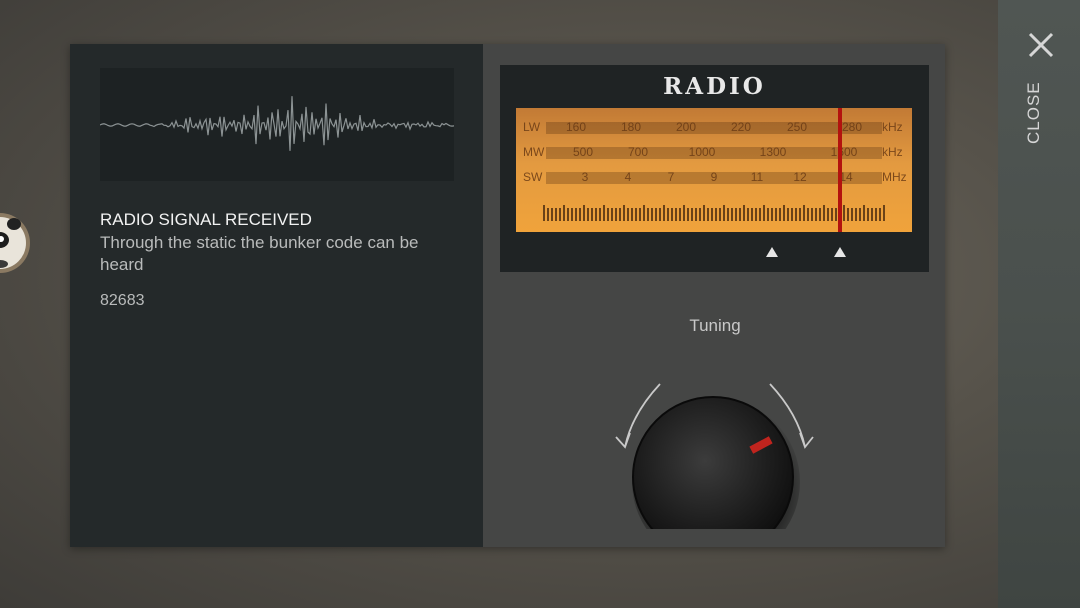 The image size is (1080, 608). I want to click on band-lw-value: 180, so click(631, 127).